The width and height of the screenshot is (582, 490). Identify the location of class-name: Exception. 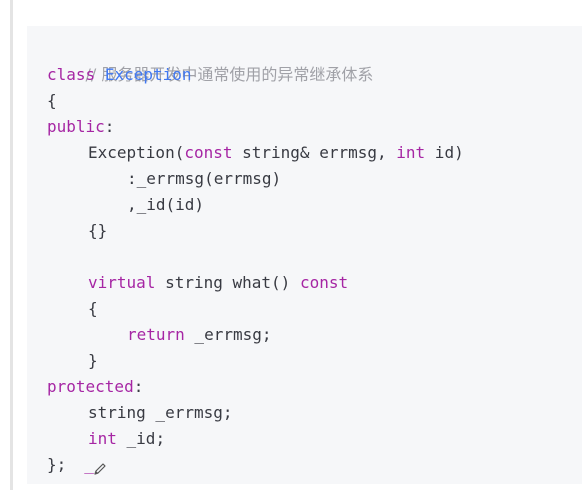
(148, 74).